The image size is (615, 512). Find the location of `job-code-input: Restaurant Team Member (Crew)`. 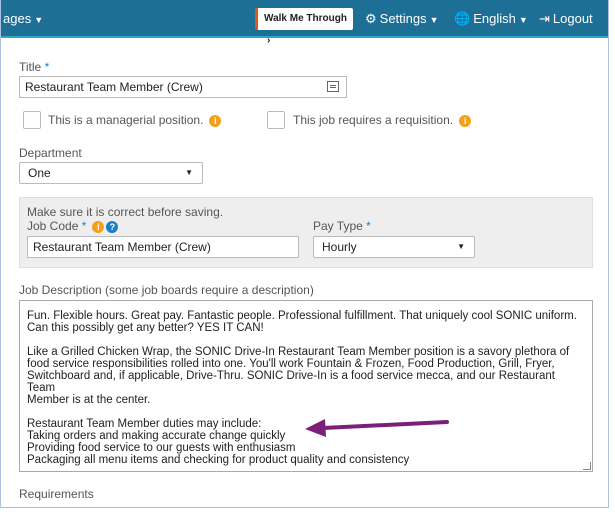

job-code-input: Restaurant Team Member (Crew) is located at coordinates (163, 247).